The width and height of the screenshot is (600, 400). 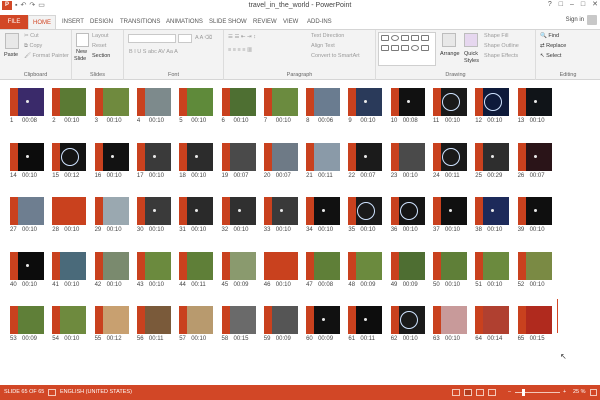 What do you see at coordinates (196, 324) in the screenshot?
I see `slide-thumbnail: 57 00:10` at bounding box center [196, 324].